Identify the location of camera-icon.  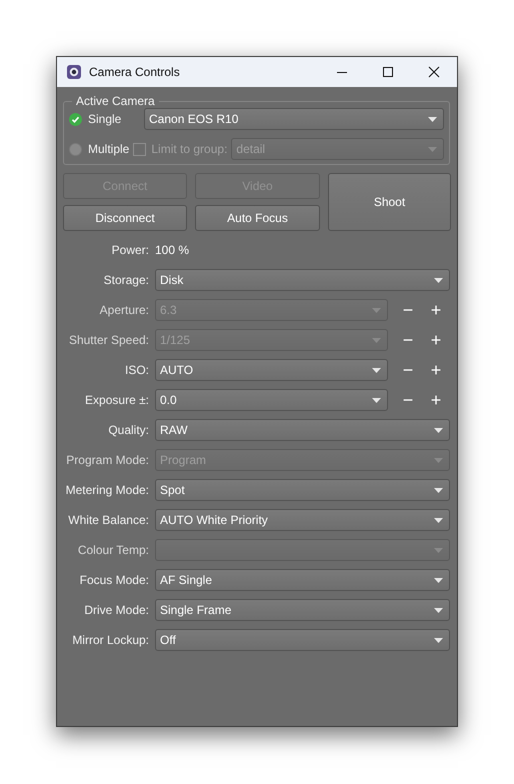
(74, 72).